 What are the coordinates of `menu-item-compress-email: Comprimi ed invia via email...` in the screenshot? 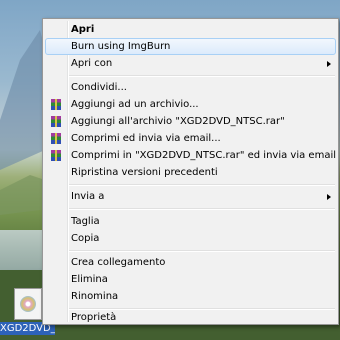 It's located at (190, 138).